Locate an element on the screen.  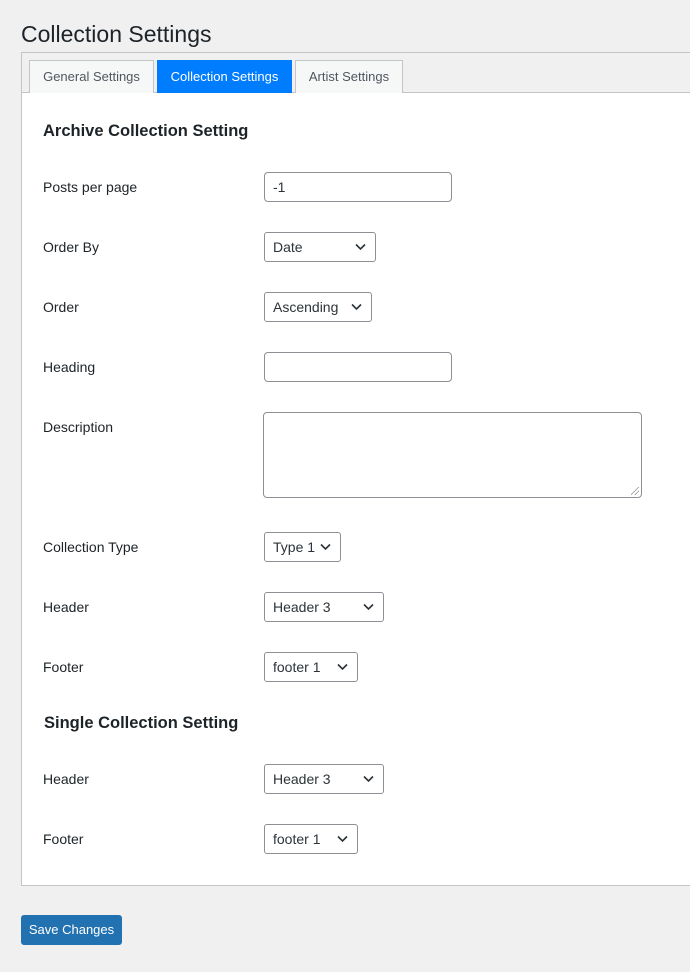
archive-footer-label: Footer is located at coordinates (63, 667).